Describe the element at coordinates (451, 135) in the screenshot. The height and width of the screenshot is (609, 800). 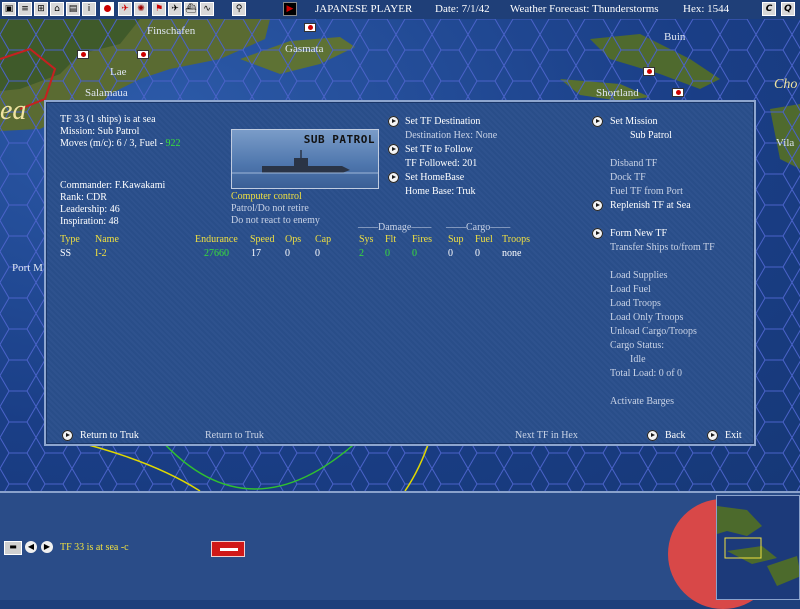
I see `destination-hex: Destination Hex: None` at that location.